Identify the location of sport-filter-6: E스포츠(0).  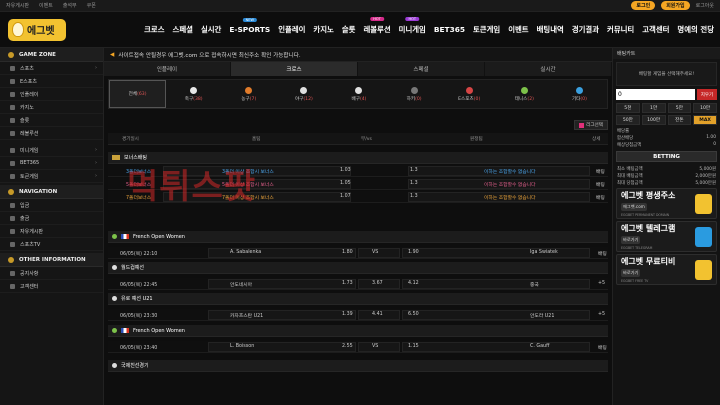
(469, 94).